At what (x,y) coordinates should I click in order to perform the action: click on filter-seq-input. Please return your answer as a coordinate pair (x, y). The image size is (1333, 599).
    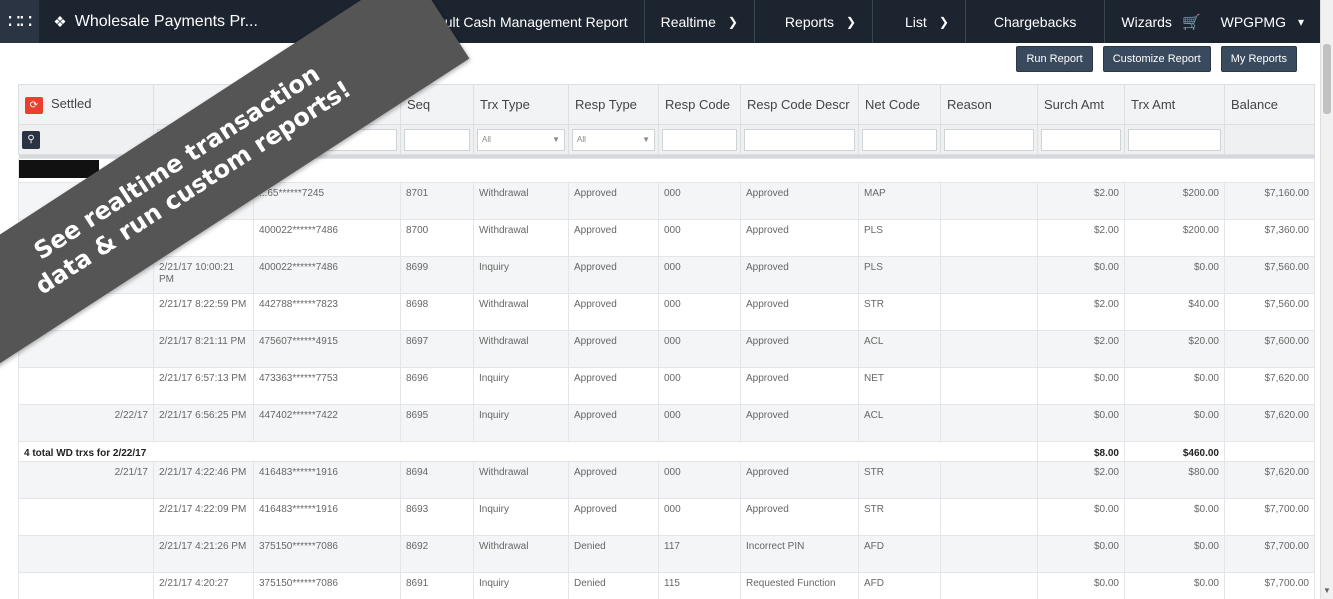
    Looking at the image, I should click on (437, 139).